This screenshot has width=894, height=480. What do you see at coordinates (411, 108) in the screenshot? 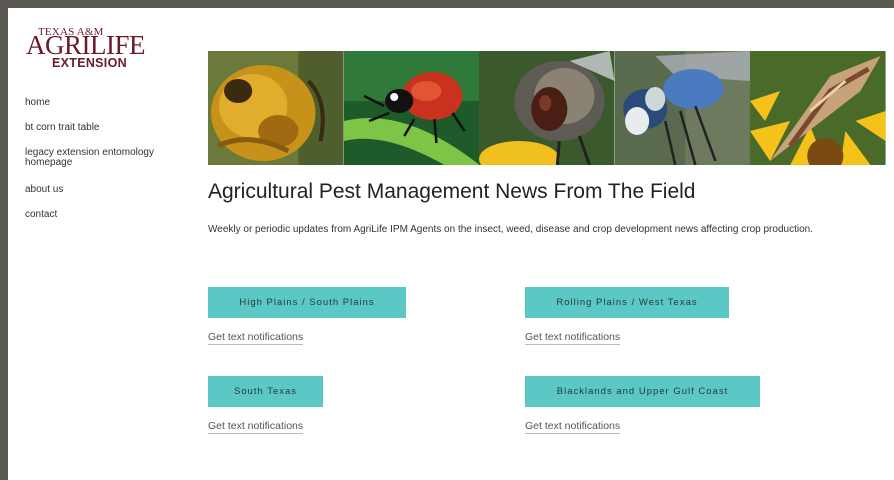
I see `ladybug-photo` at bounding box center [411, 108].